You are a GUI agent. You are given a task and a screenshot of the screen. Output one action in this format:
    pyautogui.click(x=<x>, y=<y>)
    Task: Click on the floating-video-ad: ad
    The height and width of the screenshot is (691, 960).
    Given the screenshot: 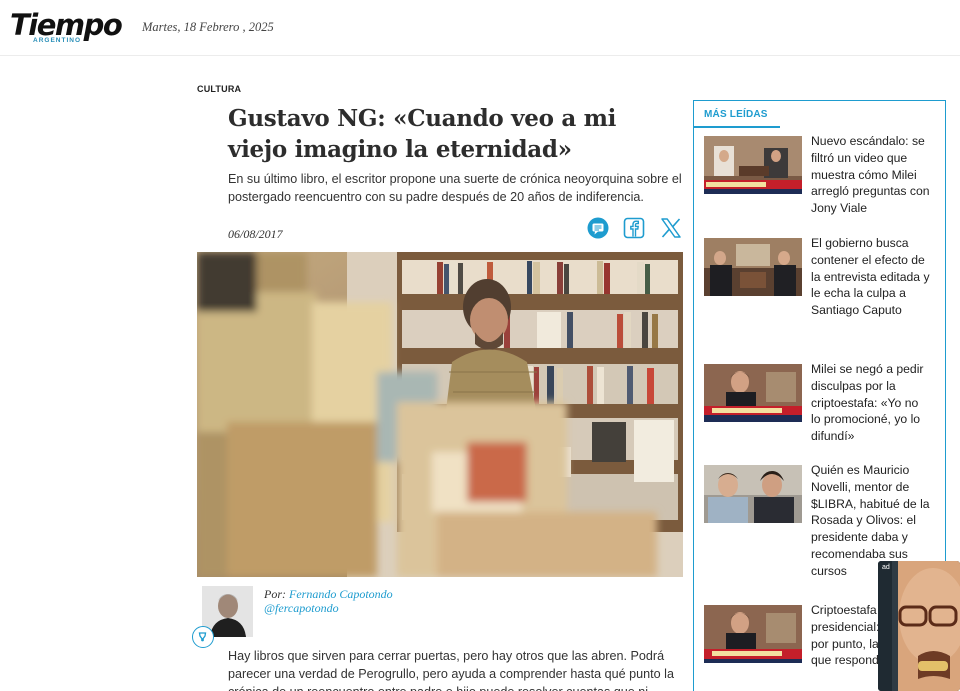 What is the action you would take?
    pyautogui.click(x=919, y=626)
    